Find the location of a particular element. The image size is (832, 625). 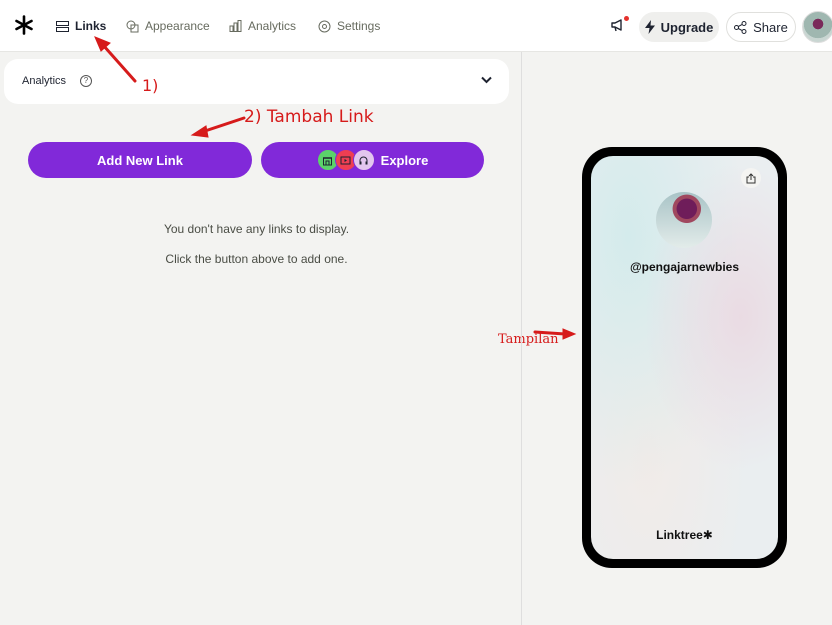

analytics-icon is located at coordinates (235, 26).